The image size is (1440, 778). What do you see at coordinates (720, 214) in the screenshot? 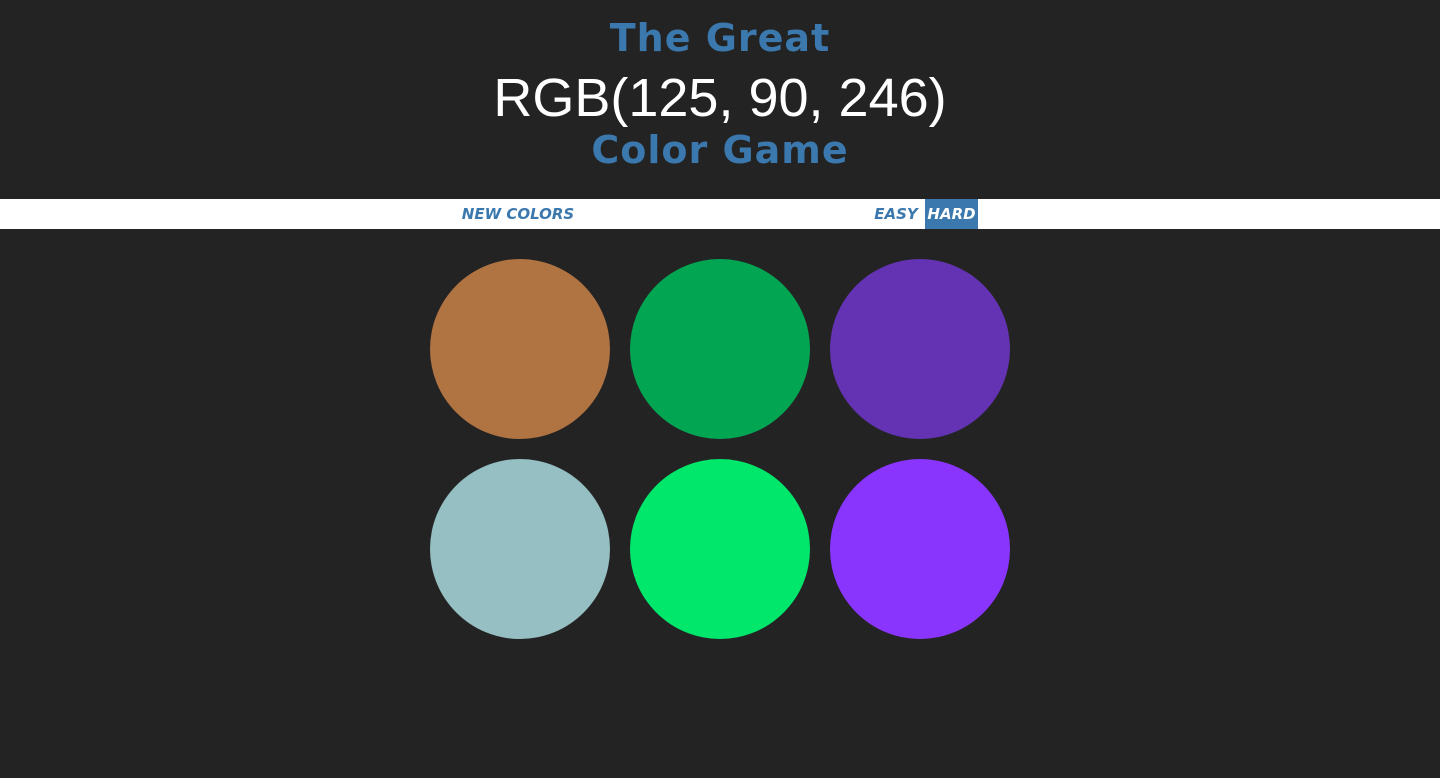
I see `controls-stripe: New Colors Easy Hard` at bounding box center [720, 214].